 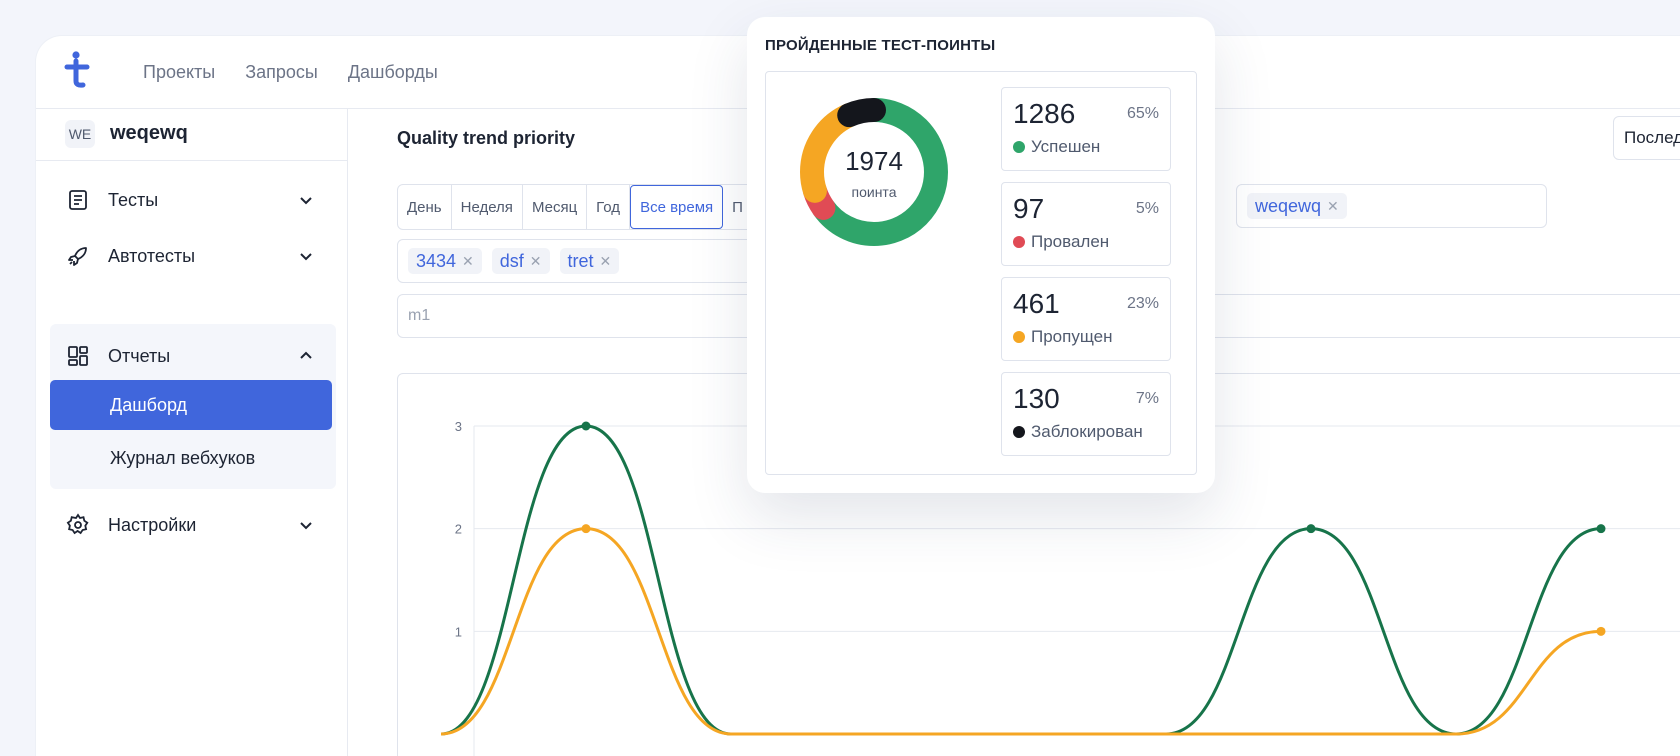 What do you see at coordinates (149, 133) in the screenshot?
I see `workspace-name: weqewq` at bounding box center [149, 133].